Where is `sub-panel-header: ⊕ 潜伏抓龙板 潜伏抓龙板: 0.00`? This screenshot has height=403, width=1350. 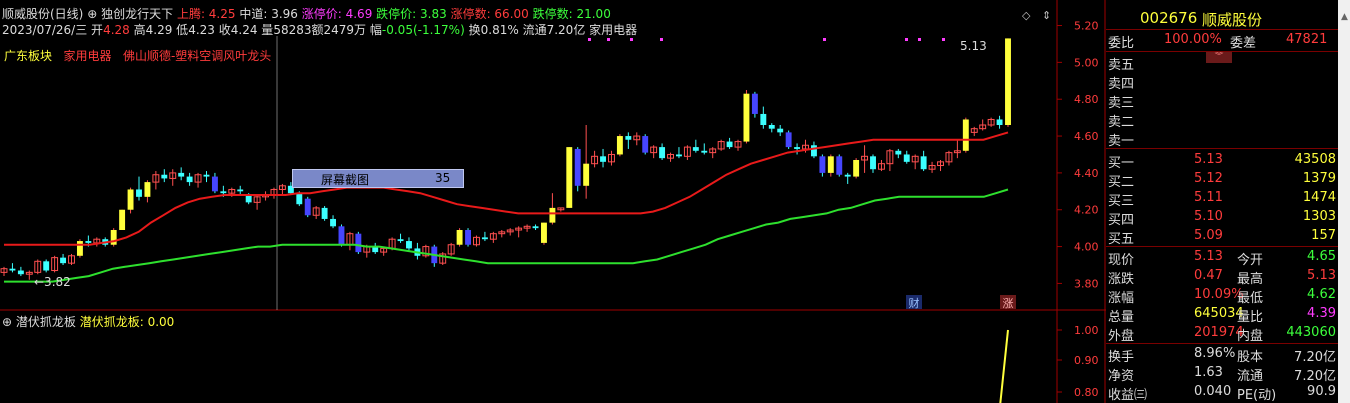
sub-panel-header: ⊕ 潜伏抓龙板 潜伏抓龙板: 0.00 is located at coordinates (88, 321).